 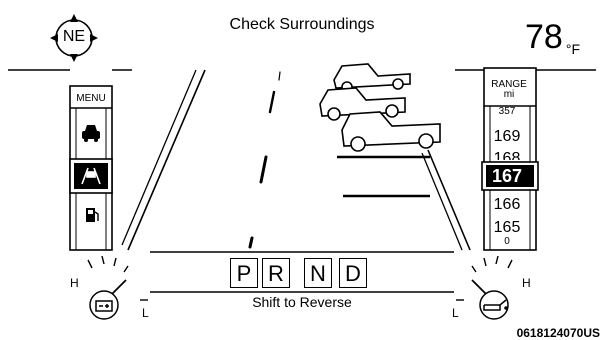 I want to click on gear-bar-frame, so click(x=302, y=272).